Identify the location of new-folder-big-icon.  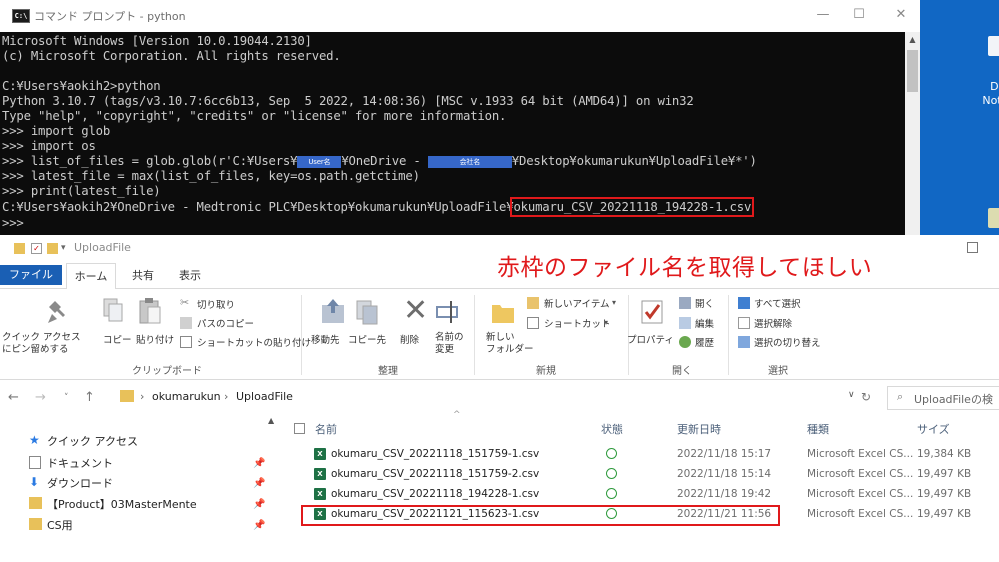
(502, 311).